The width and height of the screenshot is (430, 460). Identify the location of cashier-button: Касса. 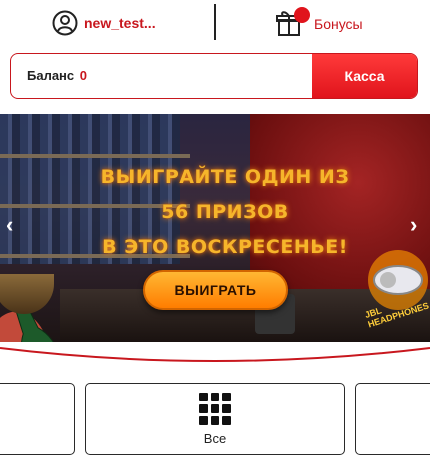
(364, 76).